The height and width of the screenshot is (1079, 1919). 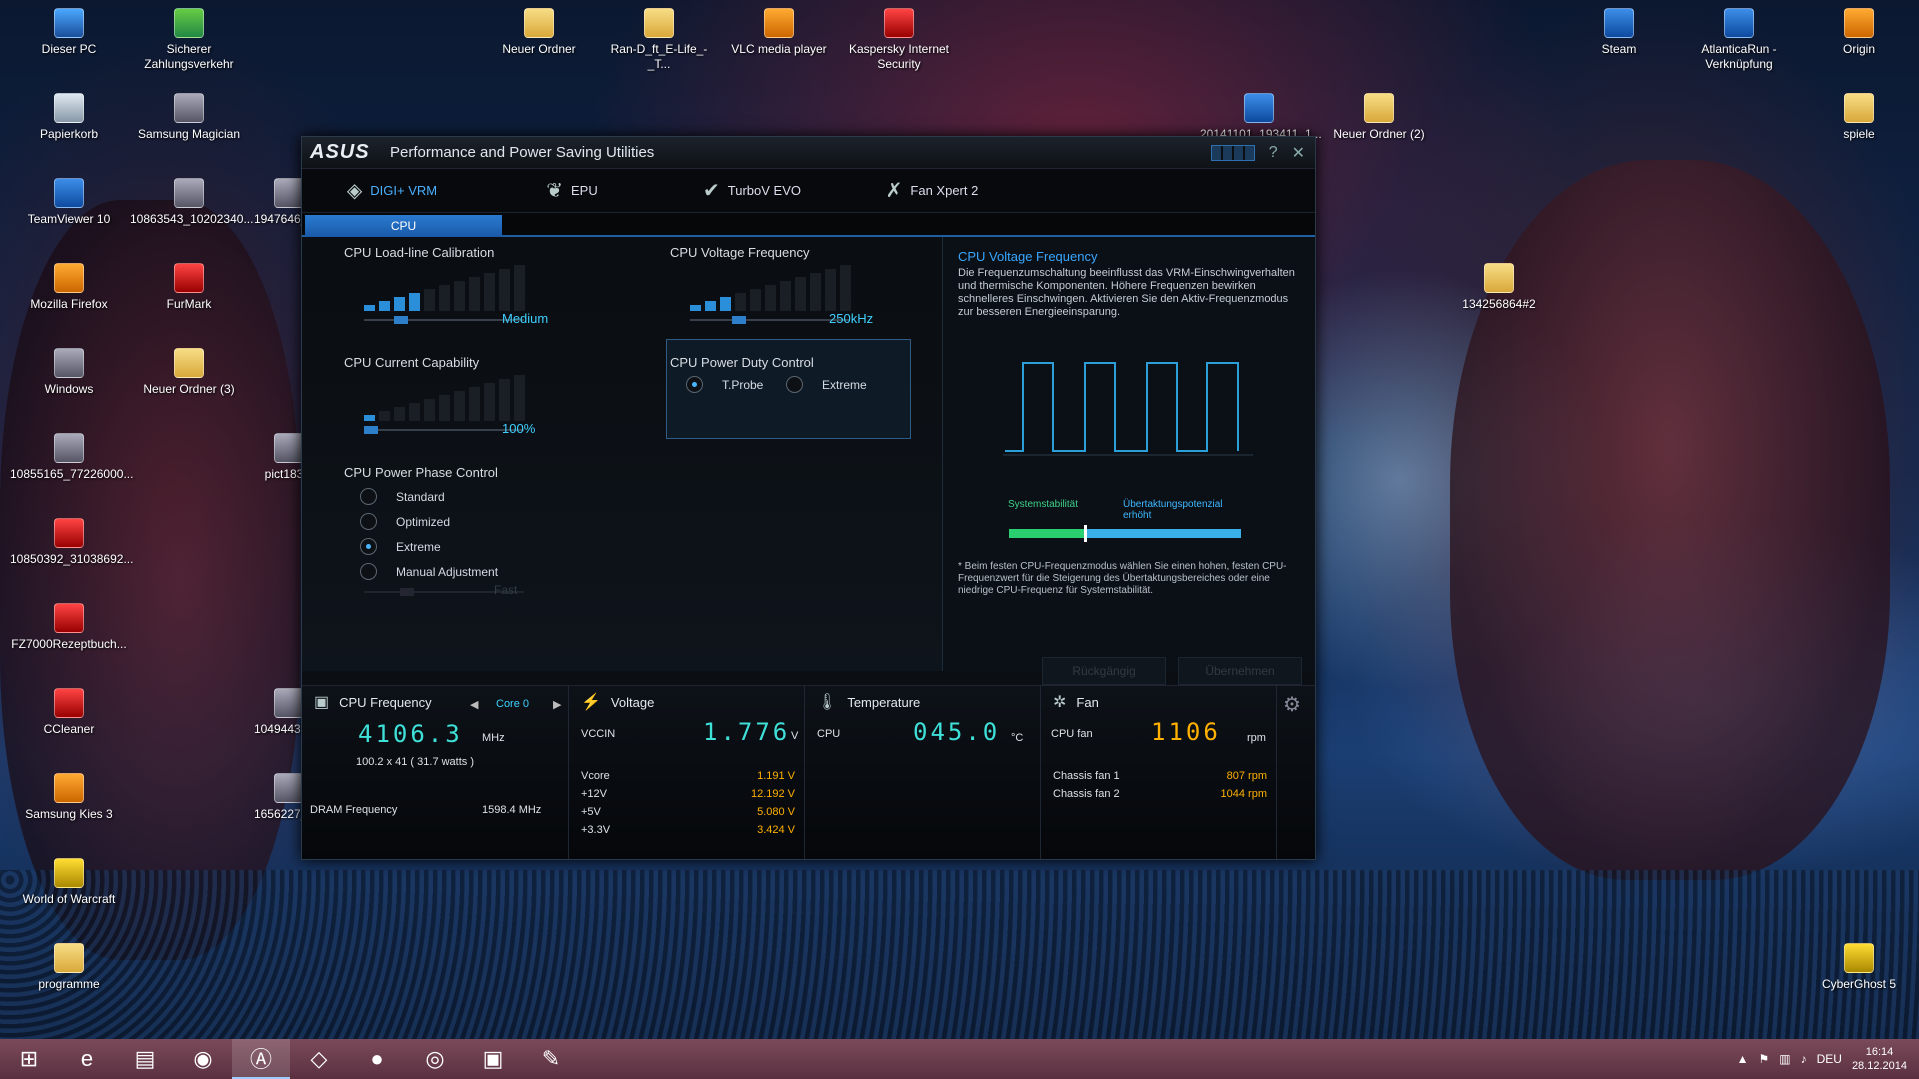 What do you see at coordinates (69, 32) in the screenshot?
I see `desktop-icon: Dieser PC` at bounding box center [69, 32].